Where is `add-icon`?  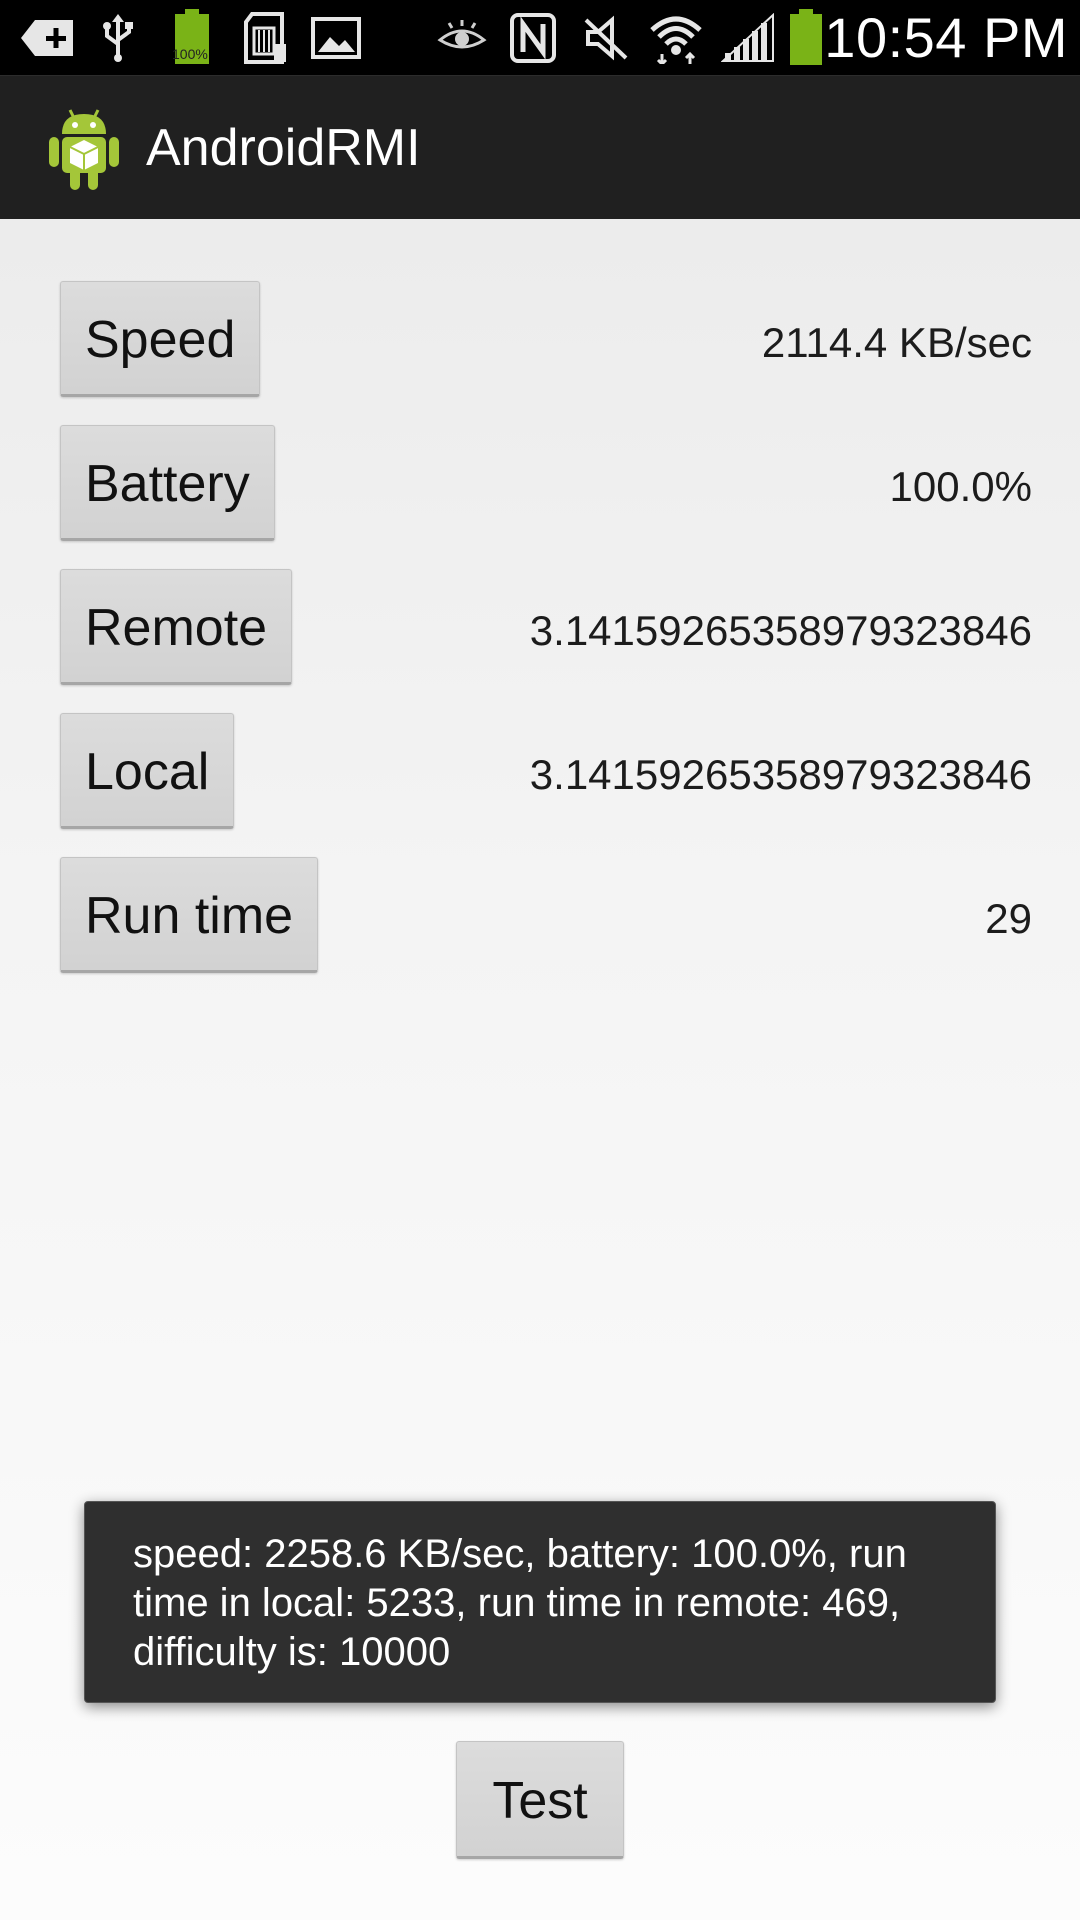 add-icon is located at coordinates (48, 37).